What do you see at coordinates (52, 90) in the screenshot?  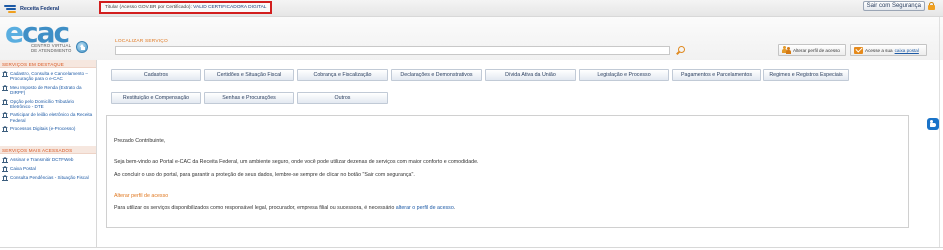 I see `sidebar-item-label: Meu Imposto de Renda (Extrato da DIRPF)` at bounding box center [52, 90].